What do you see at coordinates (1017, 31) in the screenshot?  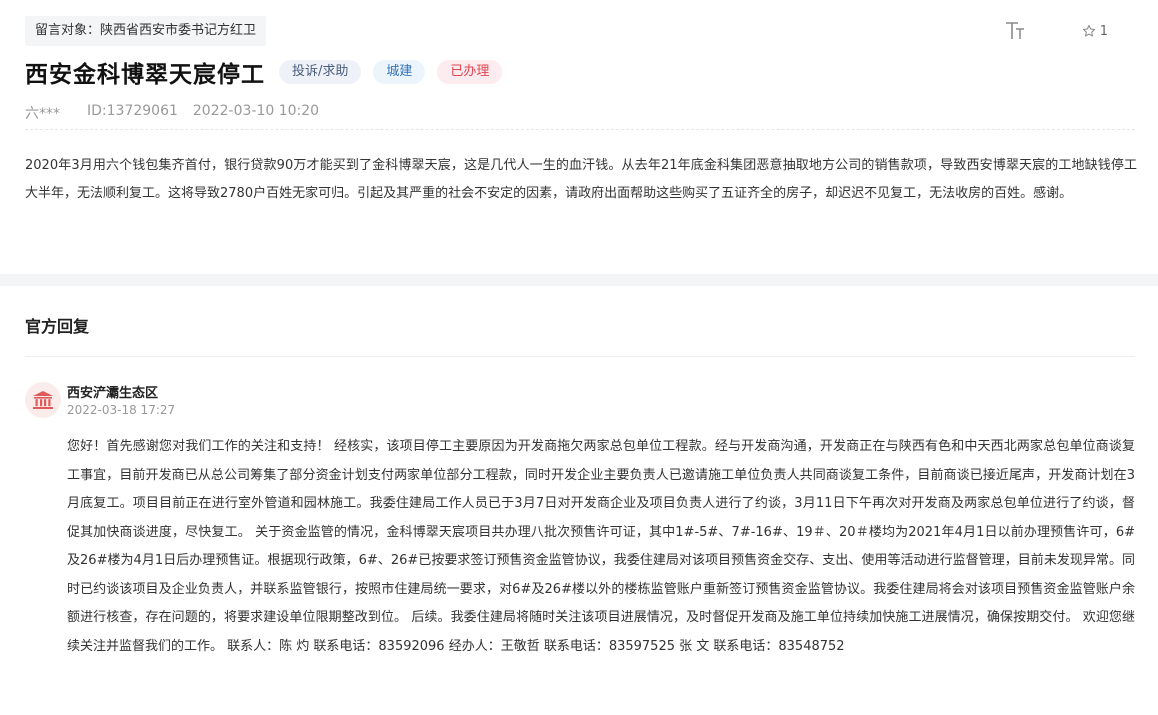 I see `font-size-icon` at bounding box center [1017, 31].